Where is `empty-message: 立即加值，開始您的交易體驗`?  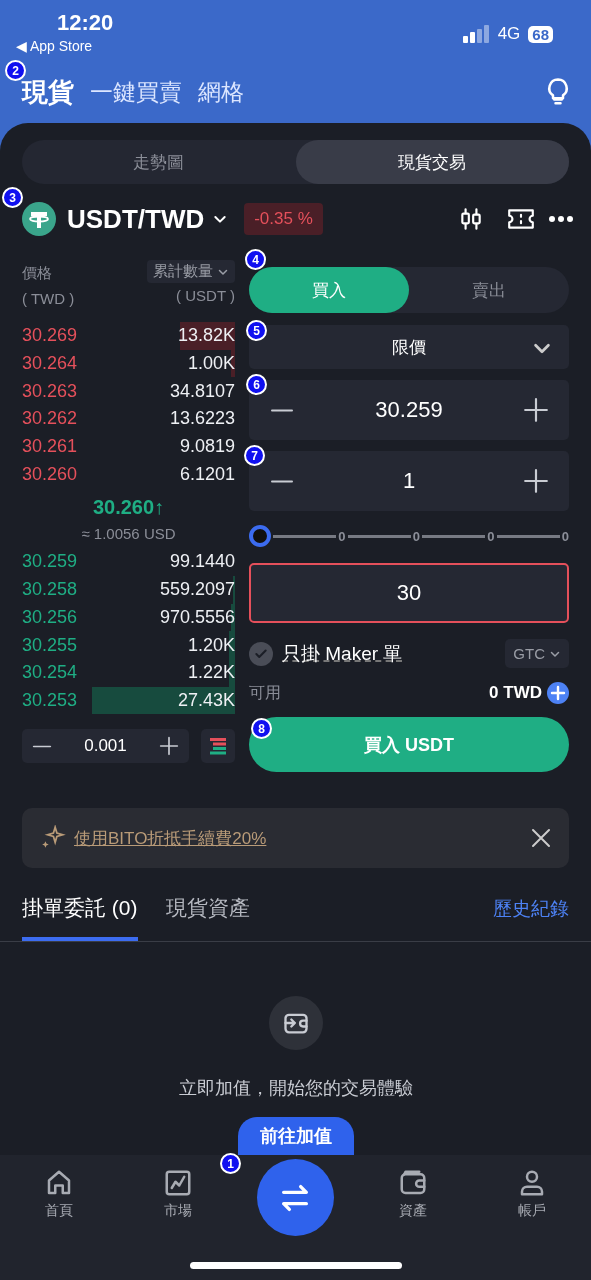 empty-message: 立即加值，開始您的交易體驗 is located at coordinates (295, 1088).